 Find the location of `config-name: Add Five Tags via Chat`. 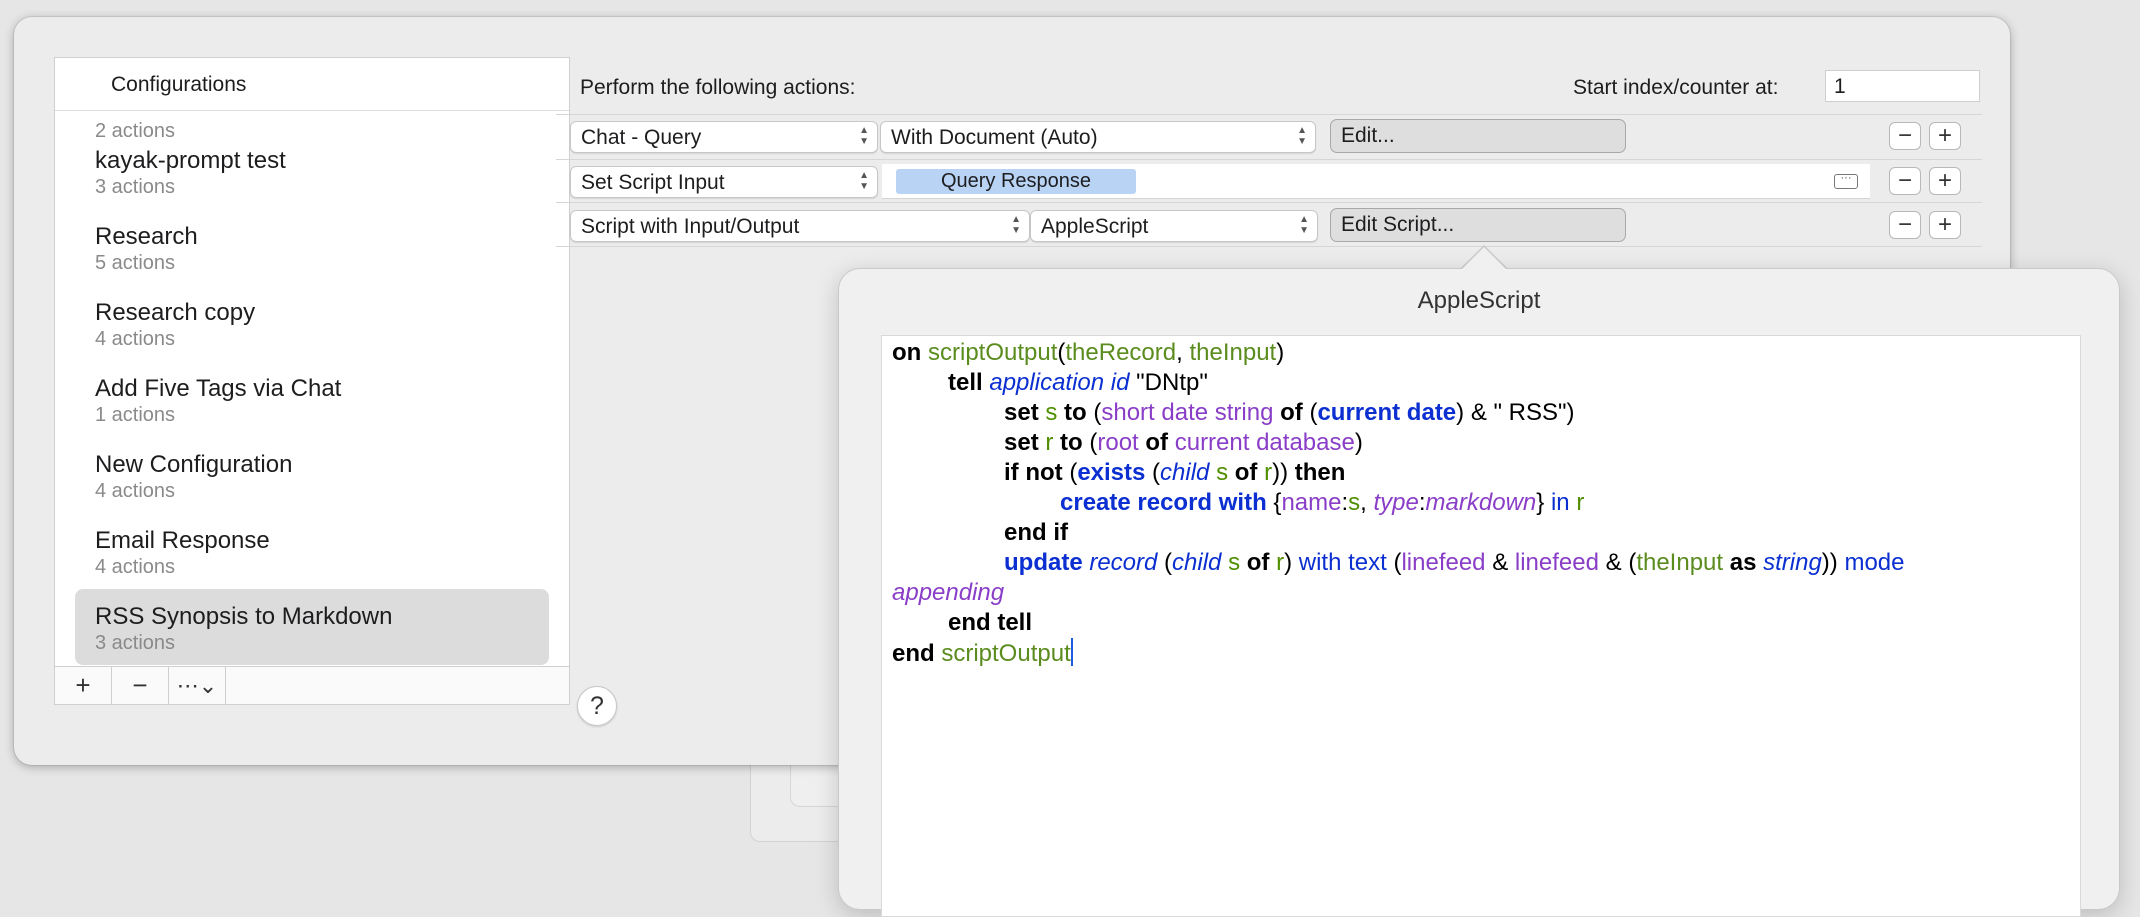

config-name: Add Five Tags via Chat is located at coordinates (218, 388).